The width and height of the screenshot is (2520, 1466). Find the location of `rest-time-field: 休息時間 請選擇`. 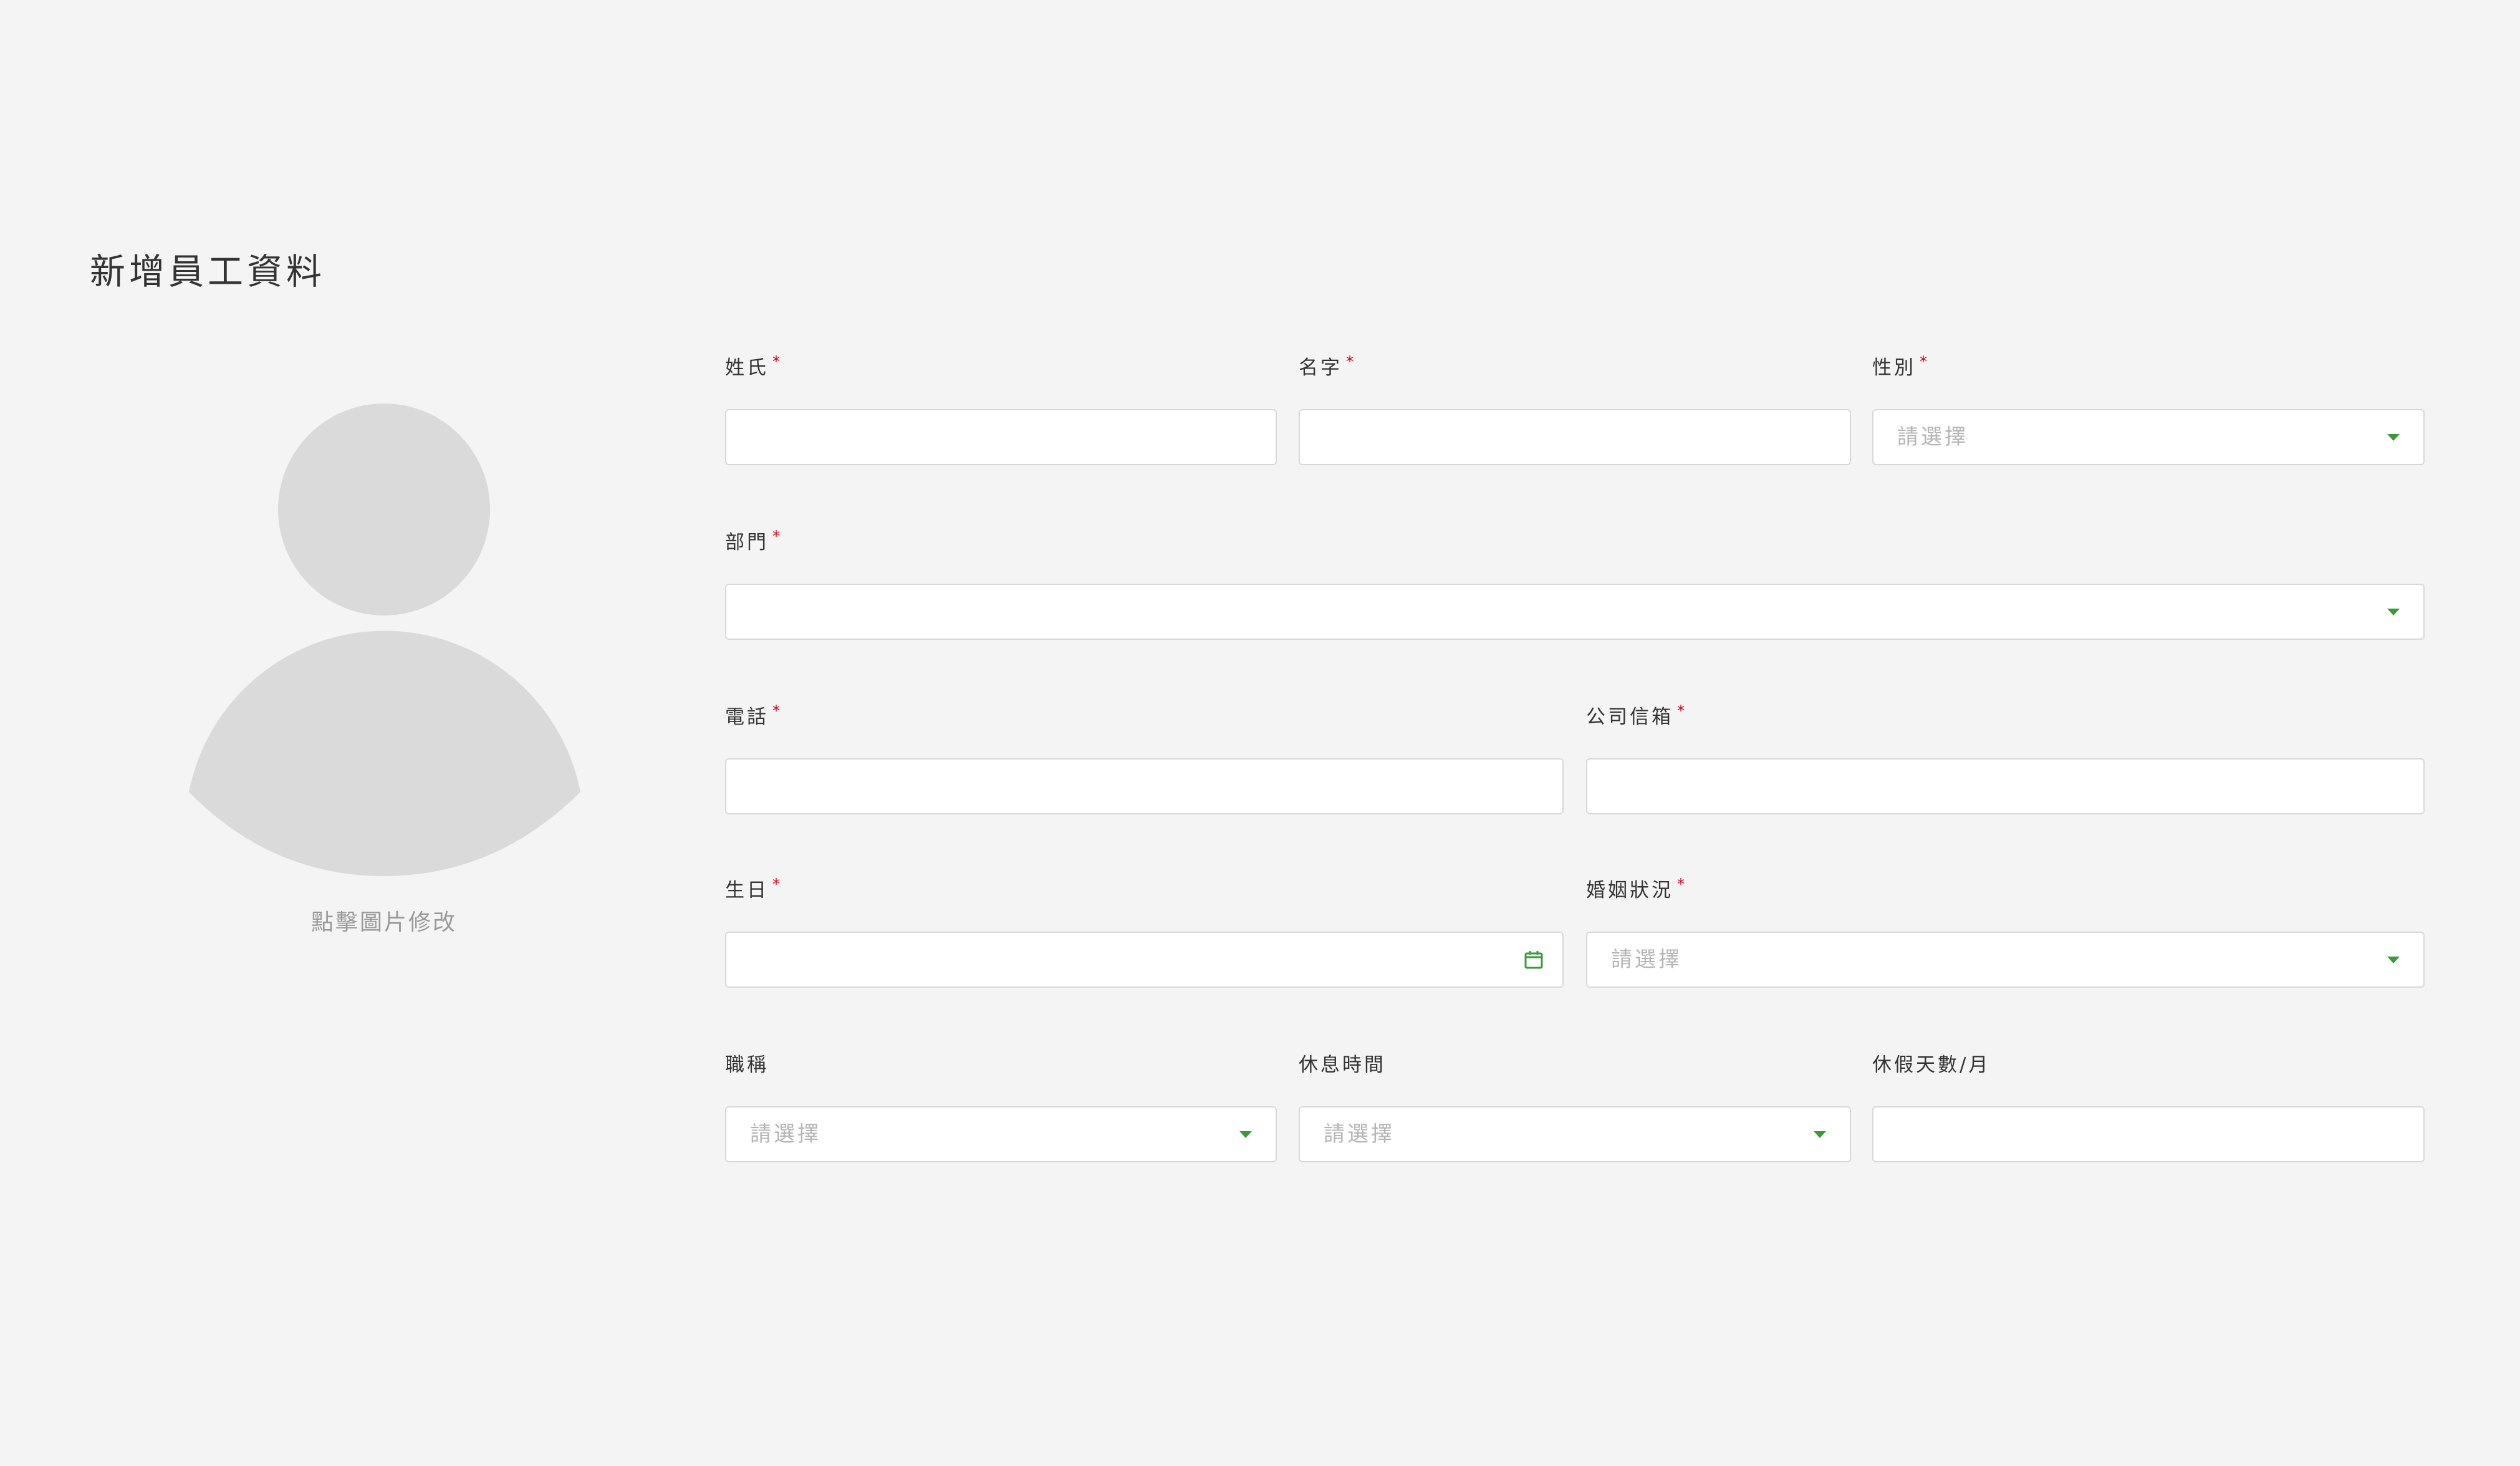

rest-time-field: 休息時間 請選擇 is located at coordinates (1575, 1109).